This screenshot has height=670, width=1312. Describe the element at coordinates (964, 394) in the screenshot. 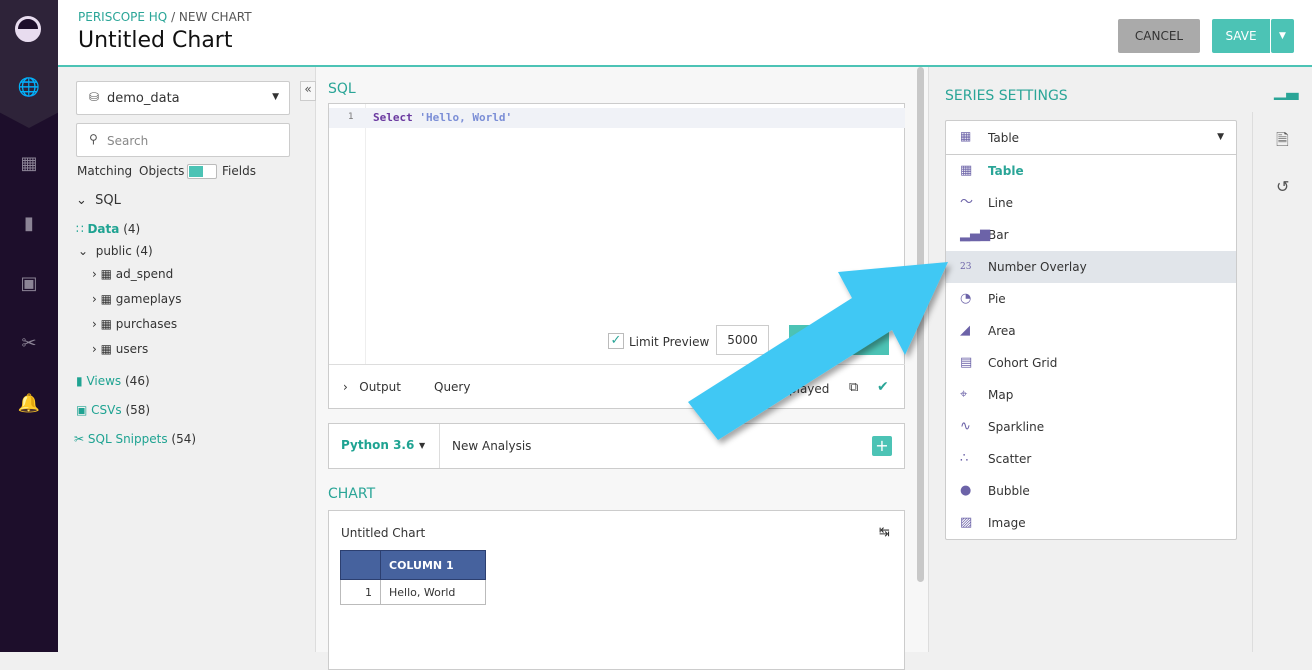

I see `map-pin-icon: ⌖` at that location.